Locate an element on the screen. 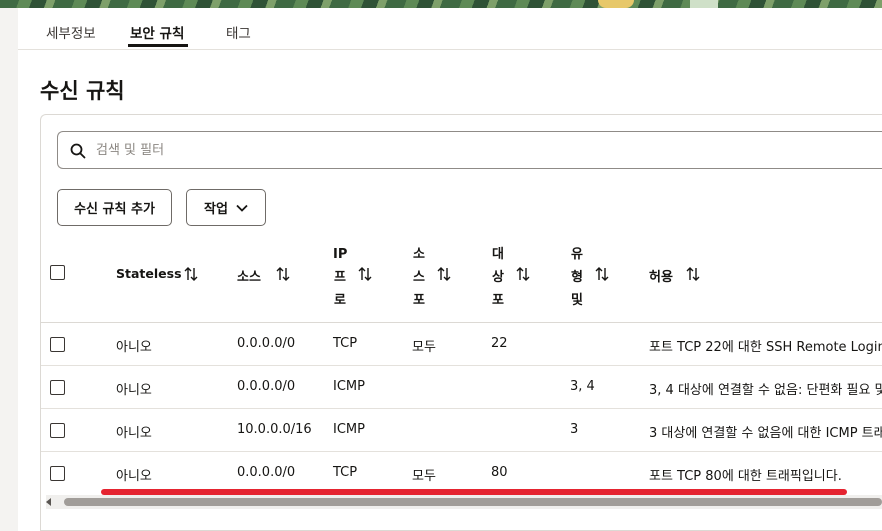 The height and width of the screenshot is (531, 882). tab-bar: 세부정보 보안 규칙 태그 is located at coordinates (450, 29).